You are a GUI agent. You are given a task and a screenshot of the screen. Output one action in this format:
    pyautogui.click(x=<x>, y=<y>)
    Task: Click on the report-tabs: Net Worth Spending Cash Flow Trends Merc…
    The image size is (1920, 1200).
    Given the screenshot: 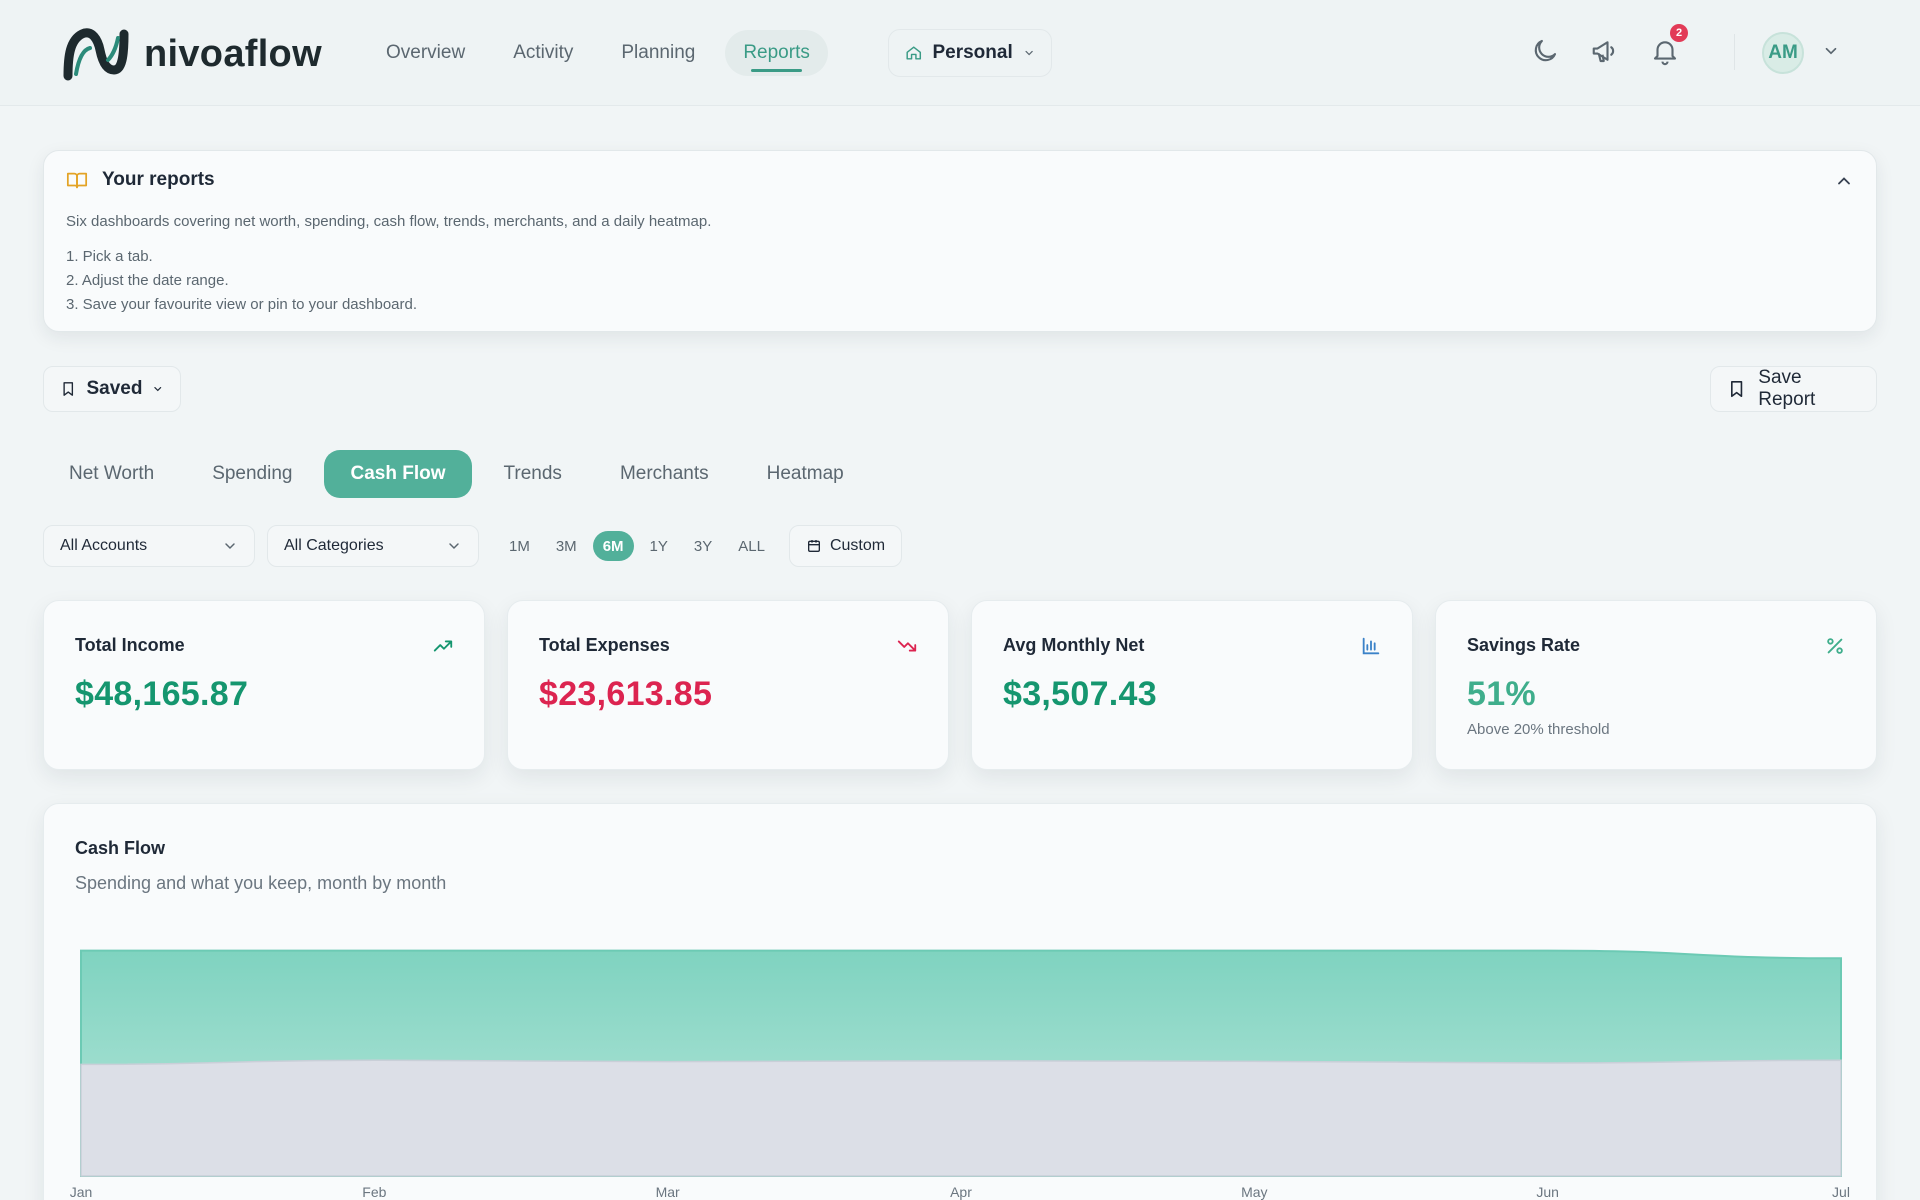 What is the action you would take?
    pyautogui.click(x=459, y=474)
    